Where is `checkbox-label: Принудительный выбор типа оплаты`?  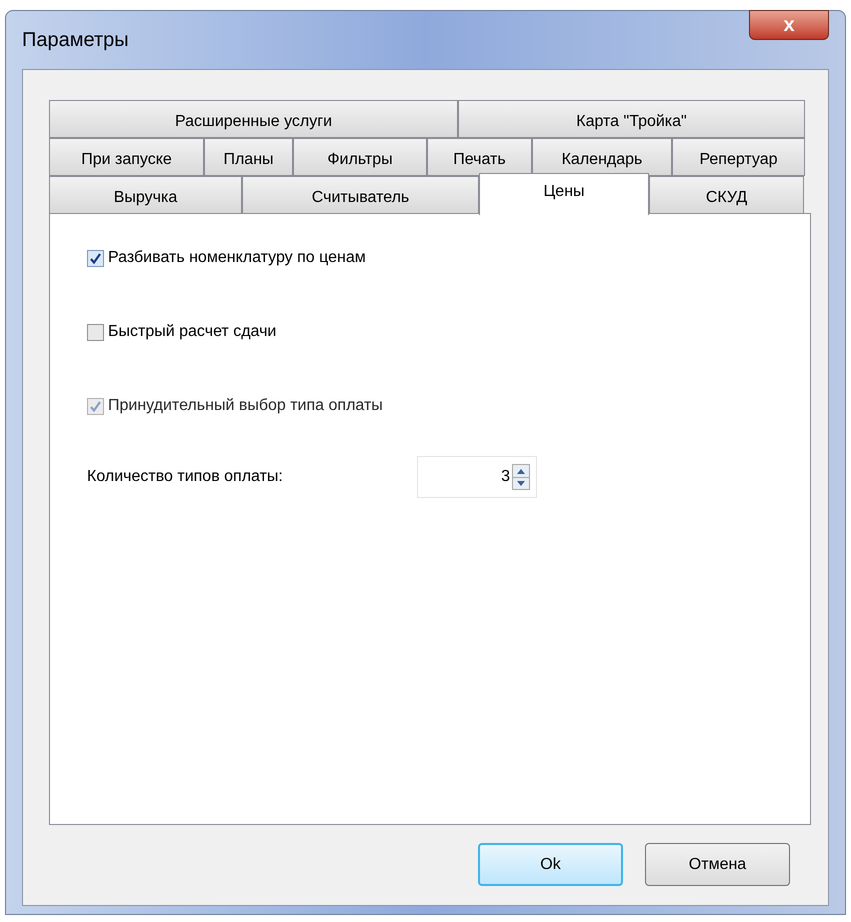
checkbox-label: Принудительный выбор типа оплаты is located at coordinates (245, 406).